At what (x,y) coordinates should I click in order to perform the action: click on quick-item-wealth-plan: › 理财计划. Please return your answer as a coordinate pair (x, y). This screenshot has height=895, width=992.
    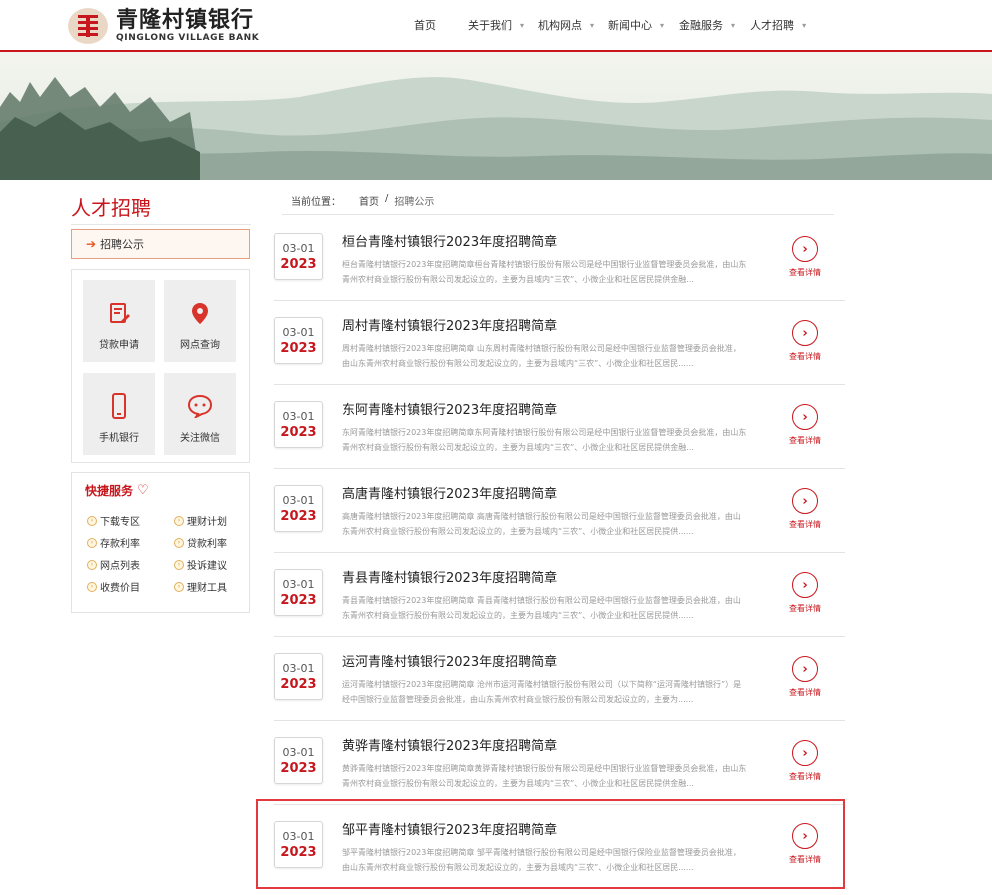
    Looking at the image, I should click on (200, 520).